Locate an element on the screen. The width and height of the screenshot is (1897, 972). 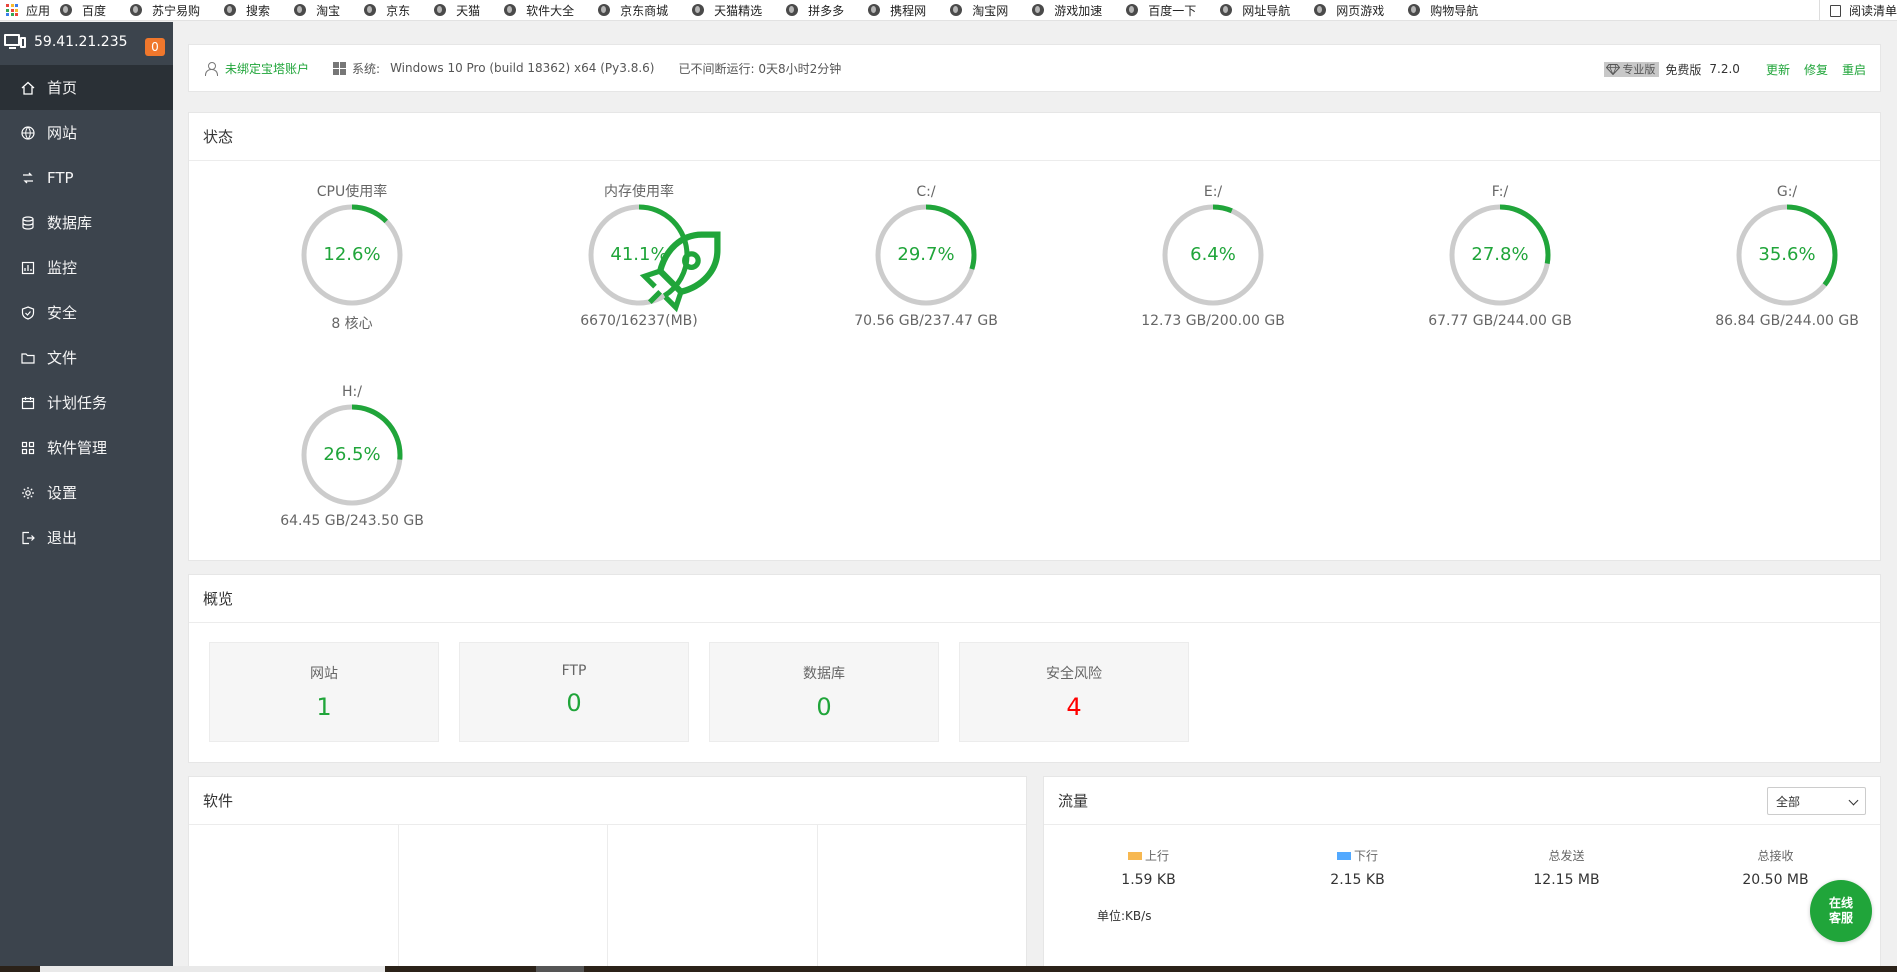
traffic-unit-label: 单位:KB/s is located at coordinates (1124, 916).